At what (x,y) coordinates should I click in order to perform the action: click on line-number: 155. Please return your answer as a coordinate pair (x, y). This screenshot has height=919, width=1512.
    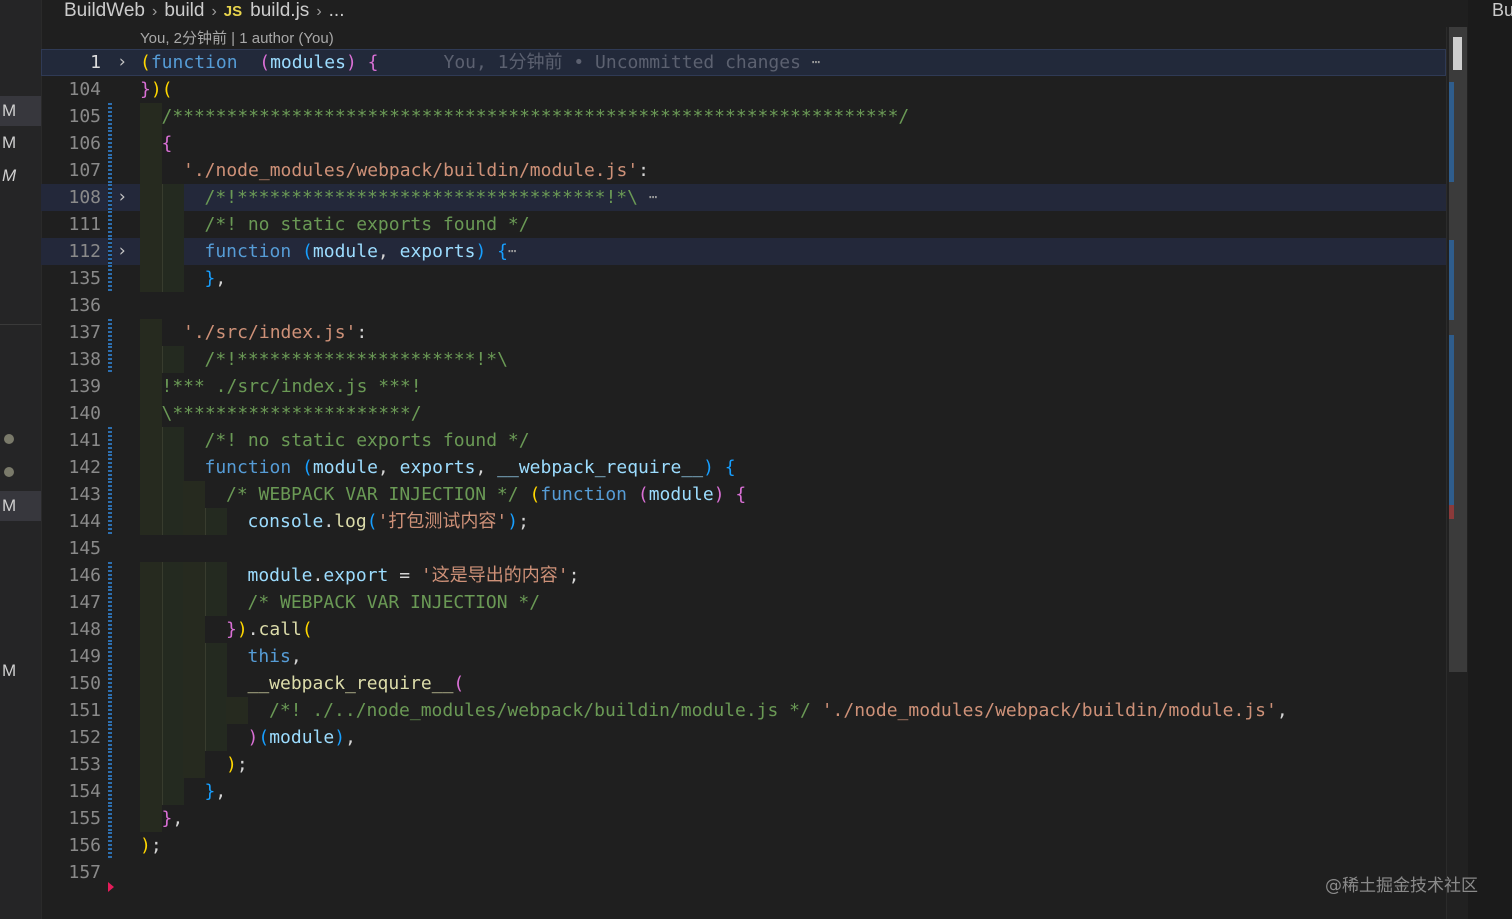
    Looking at the image, I should click on (84, 818).